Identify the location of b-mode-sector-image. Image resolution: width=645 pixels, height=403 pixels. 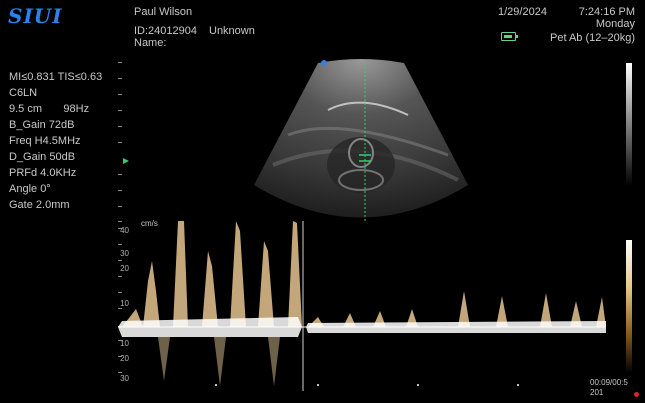
(361, 140).